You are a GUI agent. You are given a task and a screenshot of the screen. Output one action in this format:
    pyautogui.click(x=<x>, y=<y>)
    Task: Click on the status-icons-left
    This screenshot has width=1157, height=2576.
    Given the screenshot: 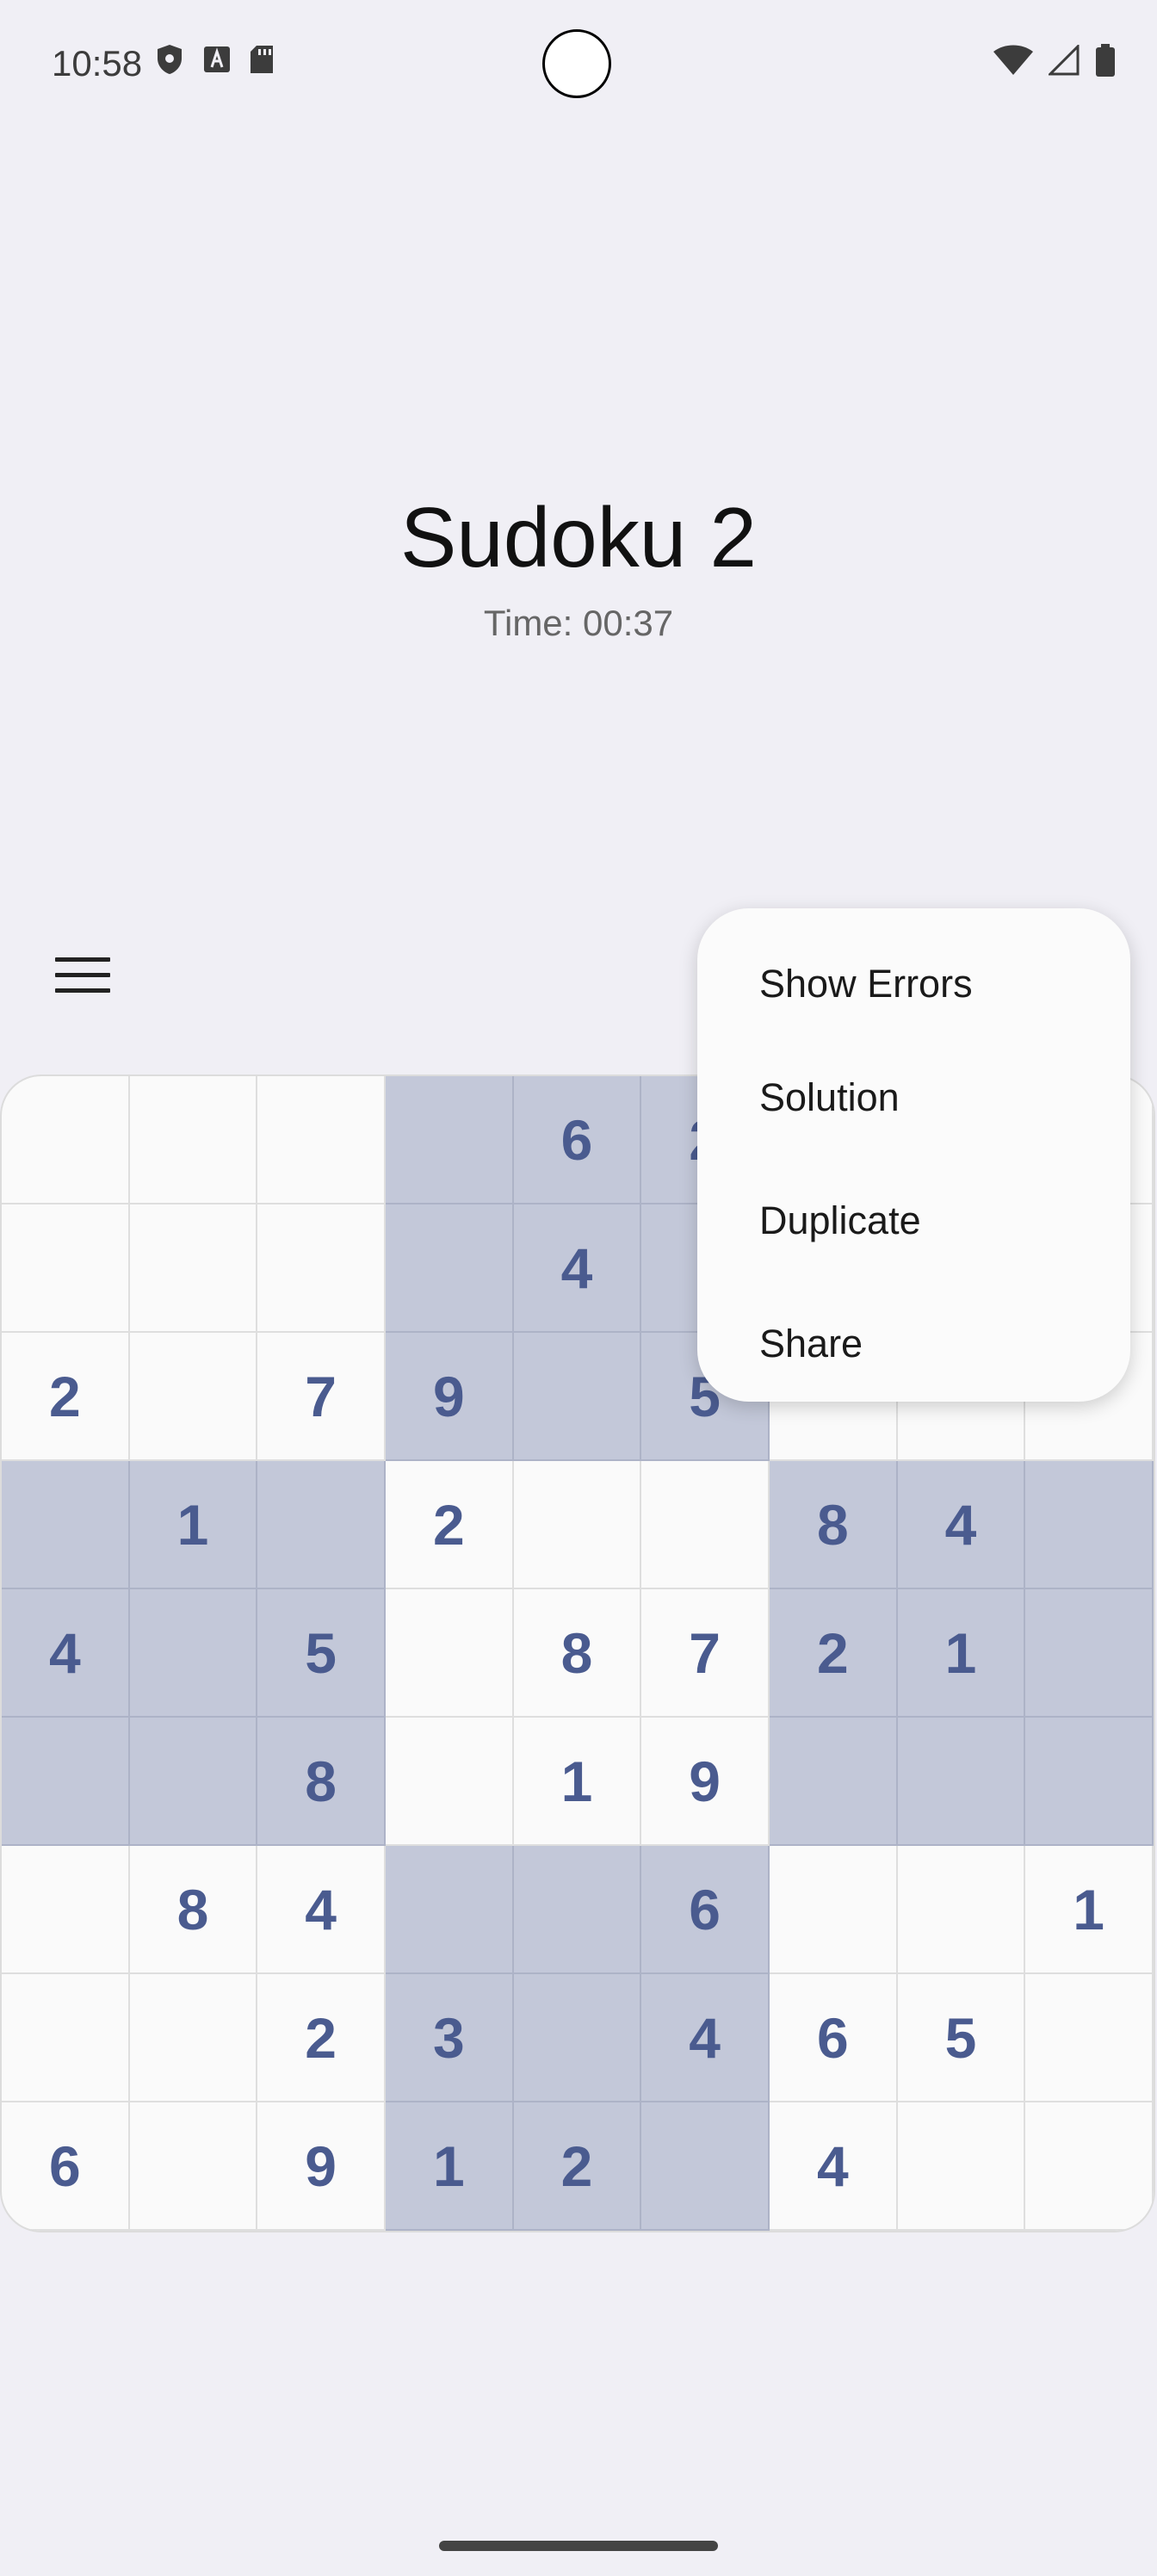 What is the action you would take?
    pyautogui.click(x=215, y=60)
    